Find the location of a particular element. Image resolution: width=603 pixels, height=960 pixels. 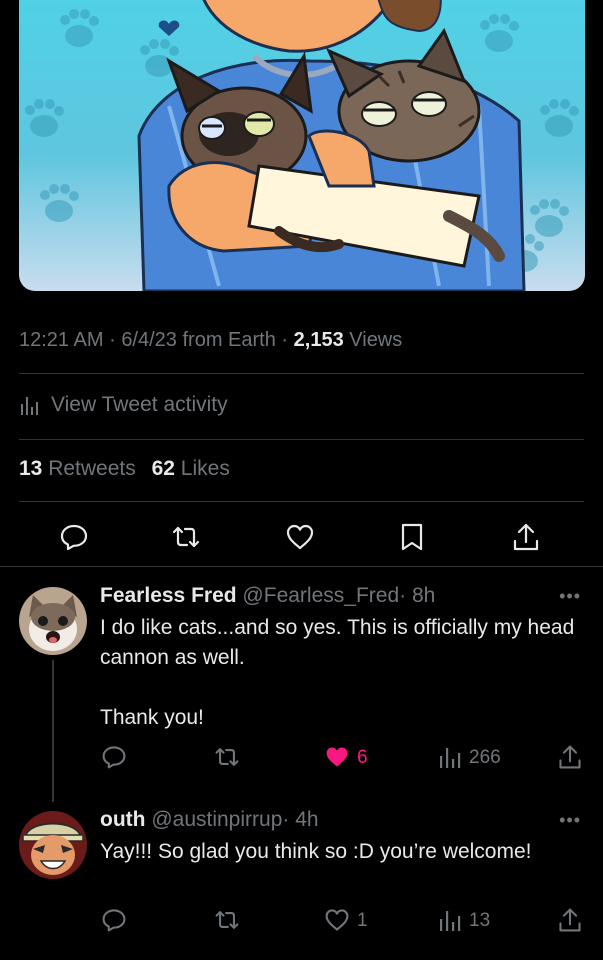

reply-like-count: 1 is located at coordinates (362, 920).